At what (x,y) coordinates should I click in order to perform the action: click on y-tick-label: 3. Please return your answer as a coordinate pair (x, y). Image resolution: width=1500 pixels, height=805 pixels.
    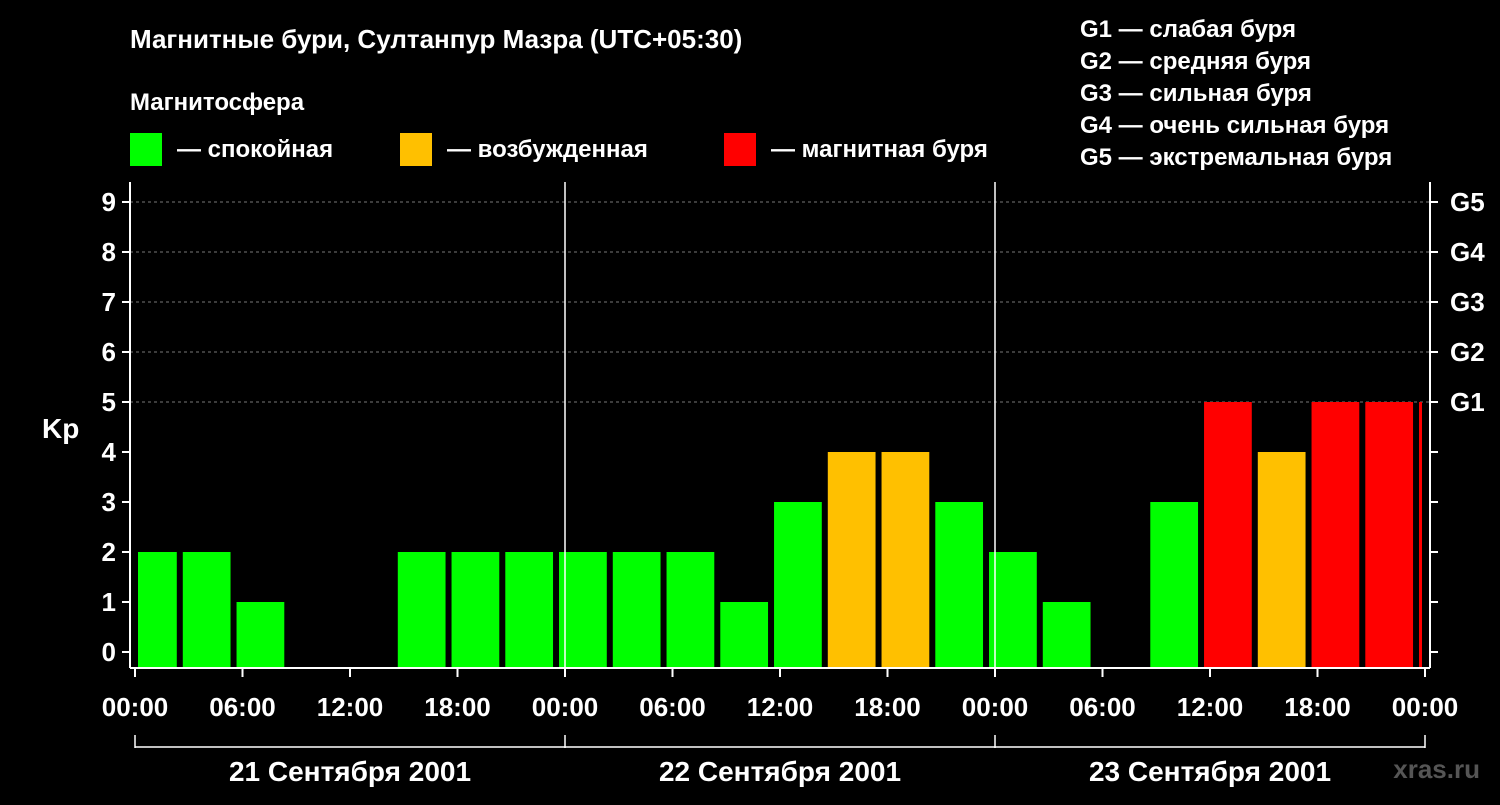
    Looking at the image, I should click on (109, 502).